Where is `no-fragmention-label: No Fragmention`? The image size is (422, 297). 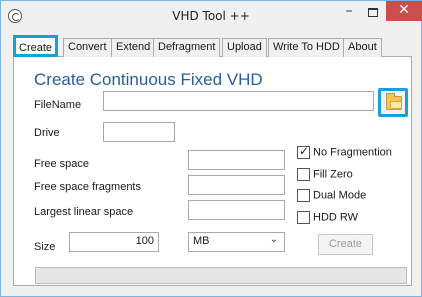 no-fragmention-label: No Fragmention is located at coordinates (352, 152).